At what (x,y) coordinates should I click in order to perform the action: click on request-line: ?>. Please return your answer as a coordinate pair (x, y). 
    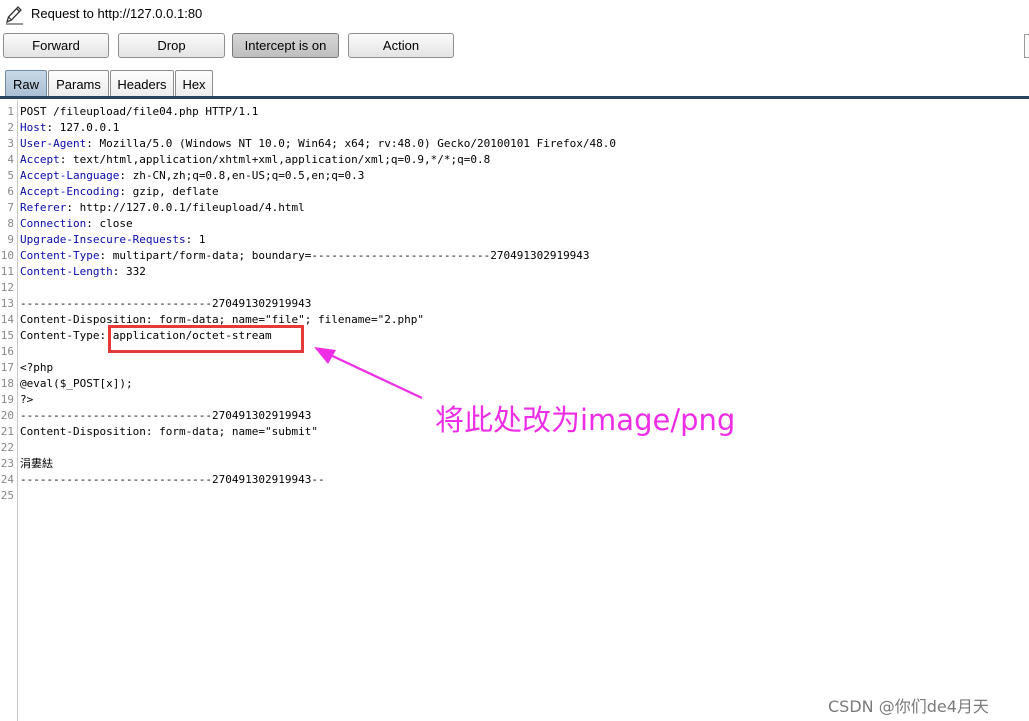
    Looking at the image, I should click on (26, 400).